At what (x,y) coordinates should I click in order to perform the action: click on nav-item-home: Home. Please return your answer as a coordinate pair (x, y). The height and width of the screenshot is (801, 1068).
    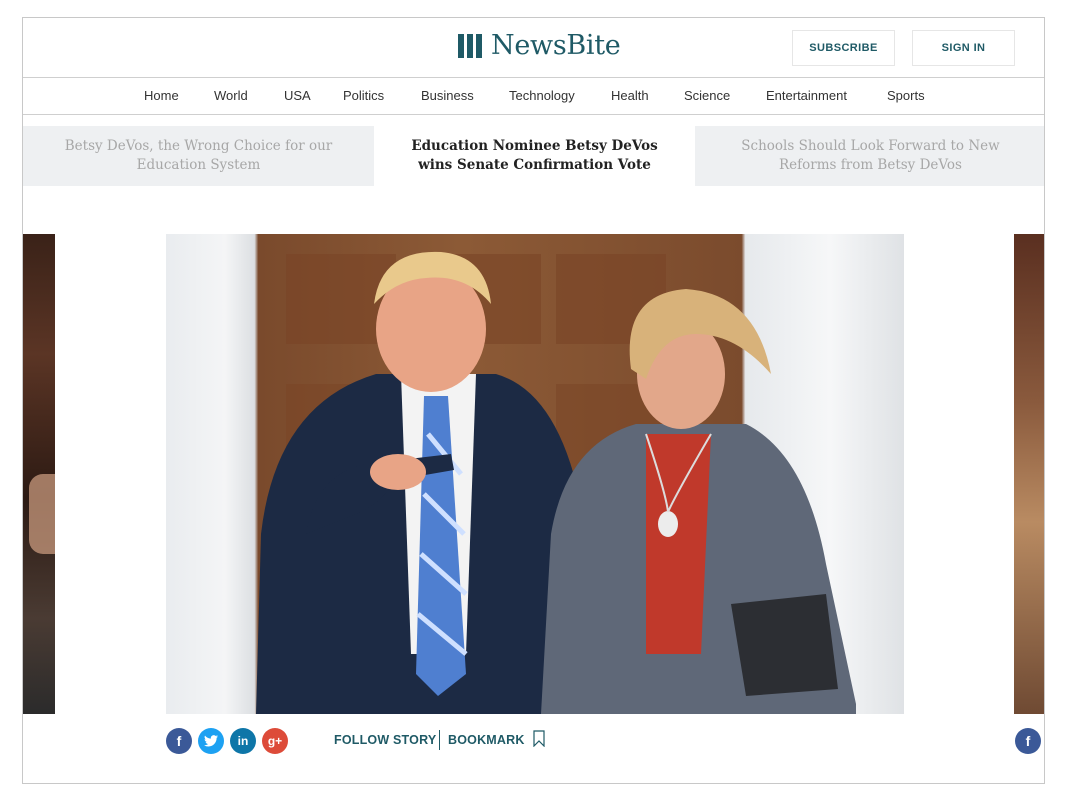
    Looking at the image, I should click on (161, 95).